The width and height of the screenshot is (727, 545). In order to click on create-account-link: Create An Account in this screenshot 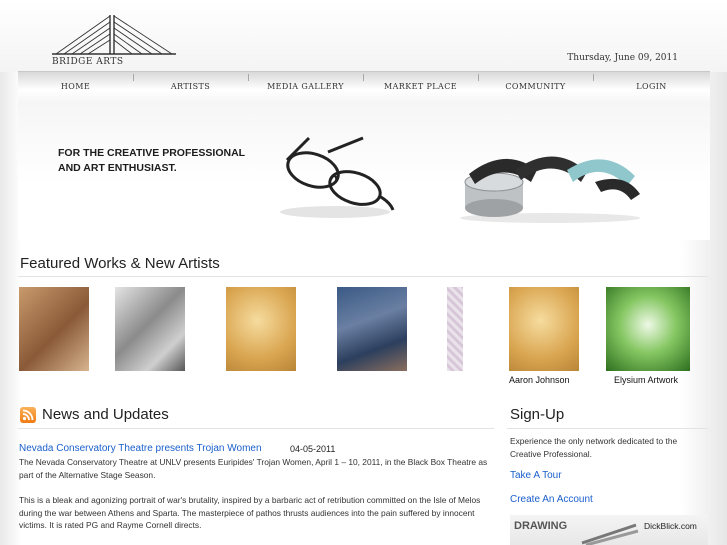, I will do `click(551, 499)`.